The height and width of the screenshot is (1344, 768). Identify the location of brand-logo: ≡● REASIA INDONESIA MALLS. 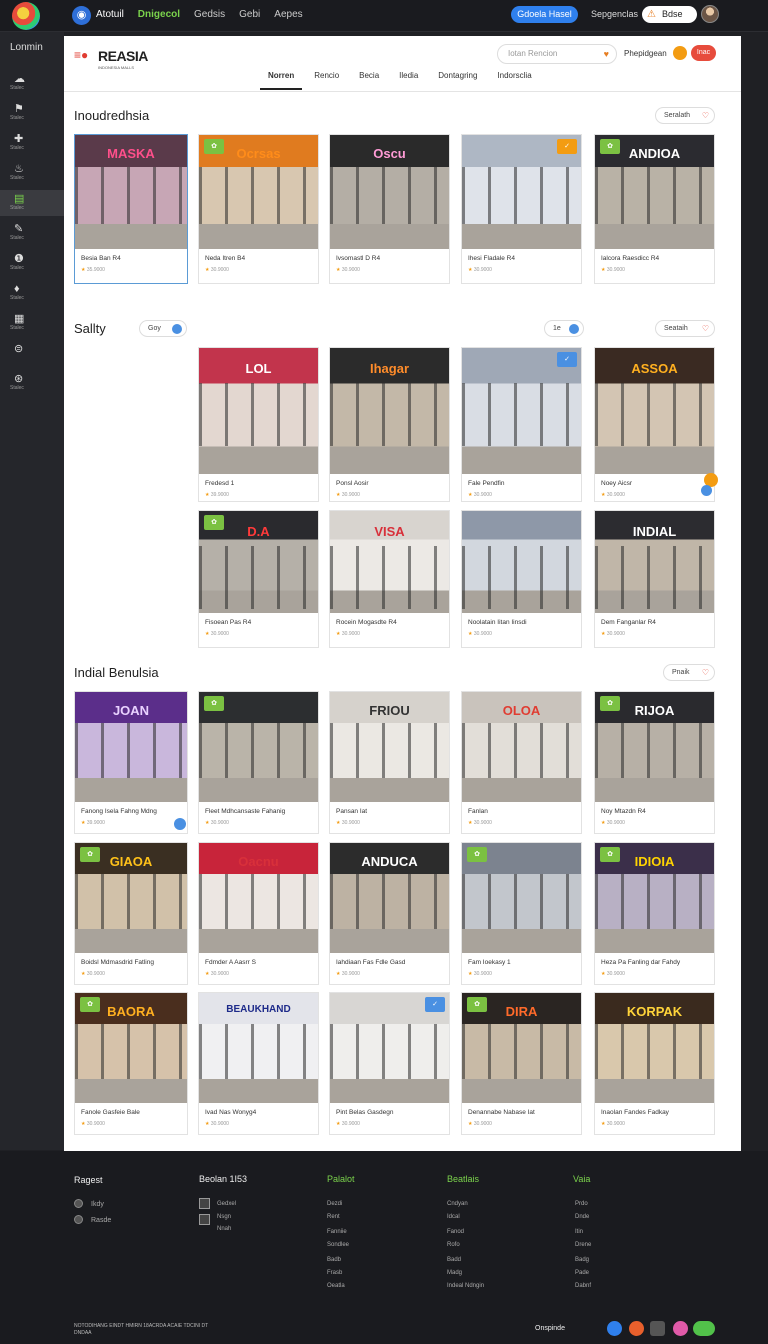
(124, 59).